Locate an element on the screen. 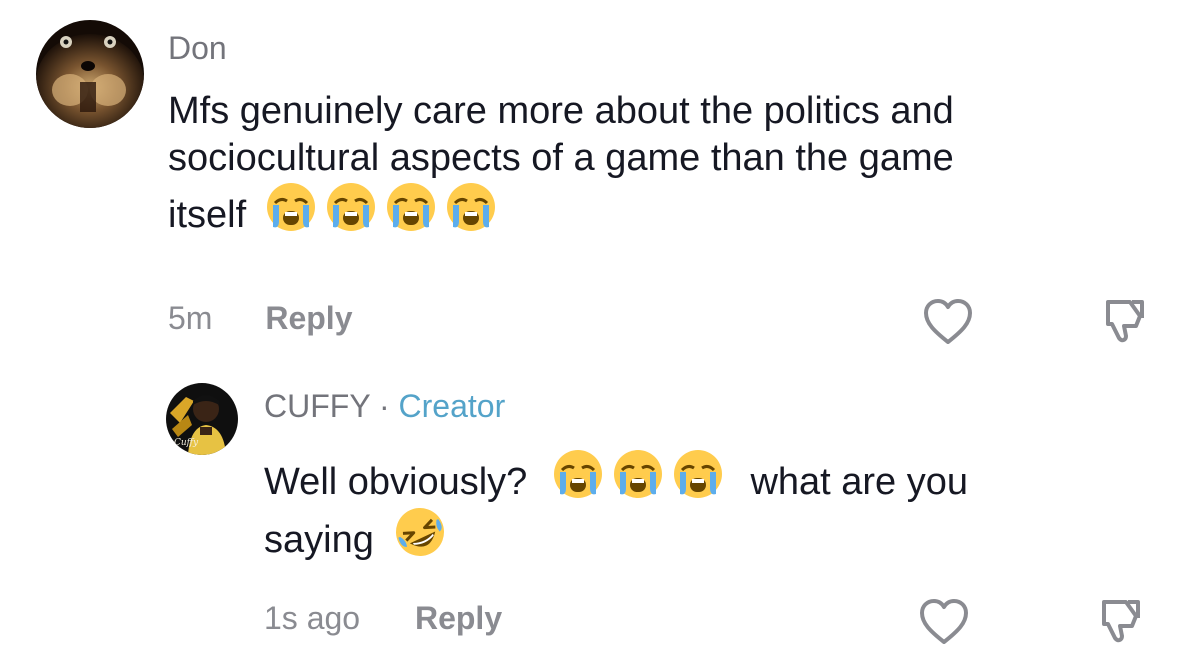 This screenshot has width=1200, height=671. avatar is located at coordinates (90, 74).